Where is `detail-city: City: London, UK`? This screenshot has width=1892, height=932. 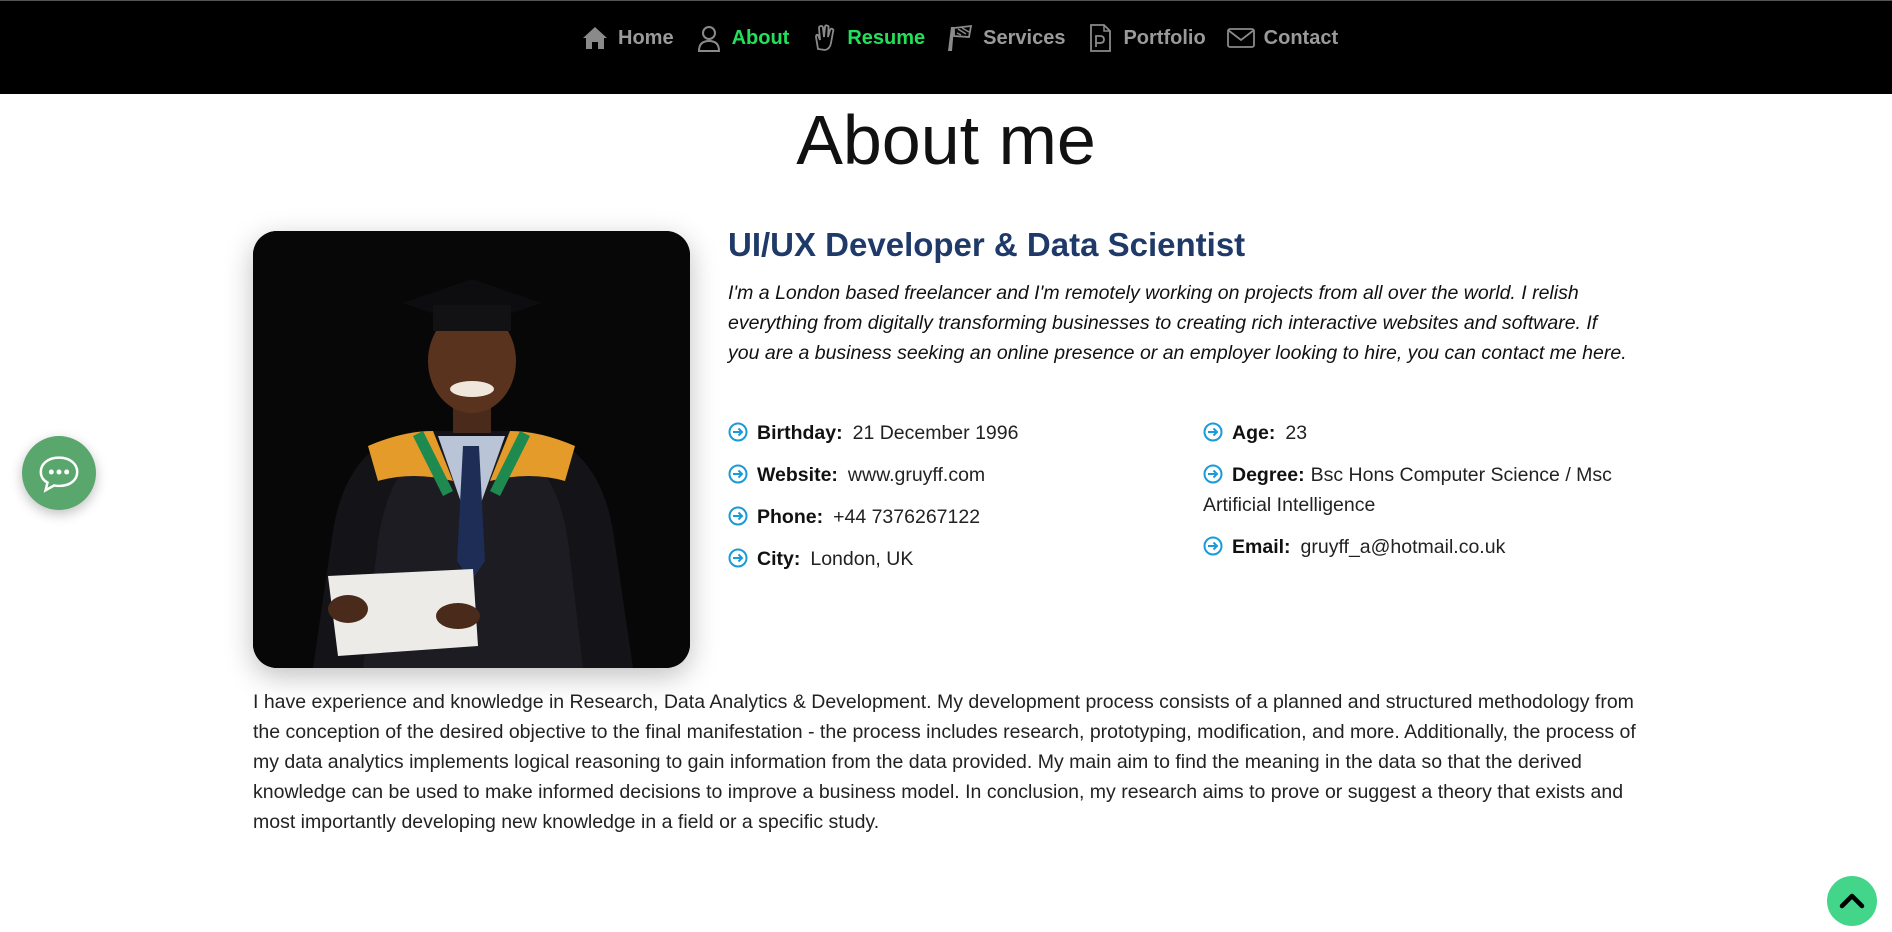 detail-city: City: London, UK is located at coordinates (948, 559).